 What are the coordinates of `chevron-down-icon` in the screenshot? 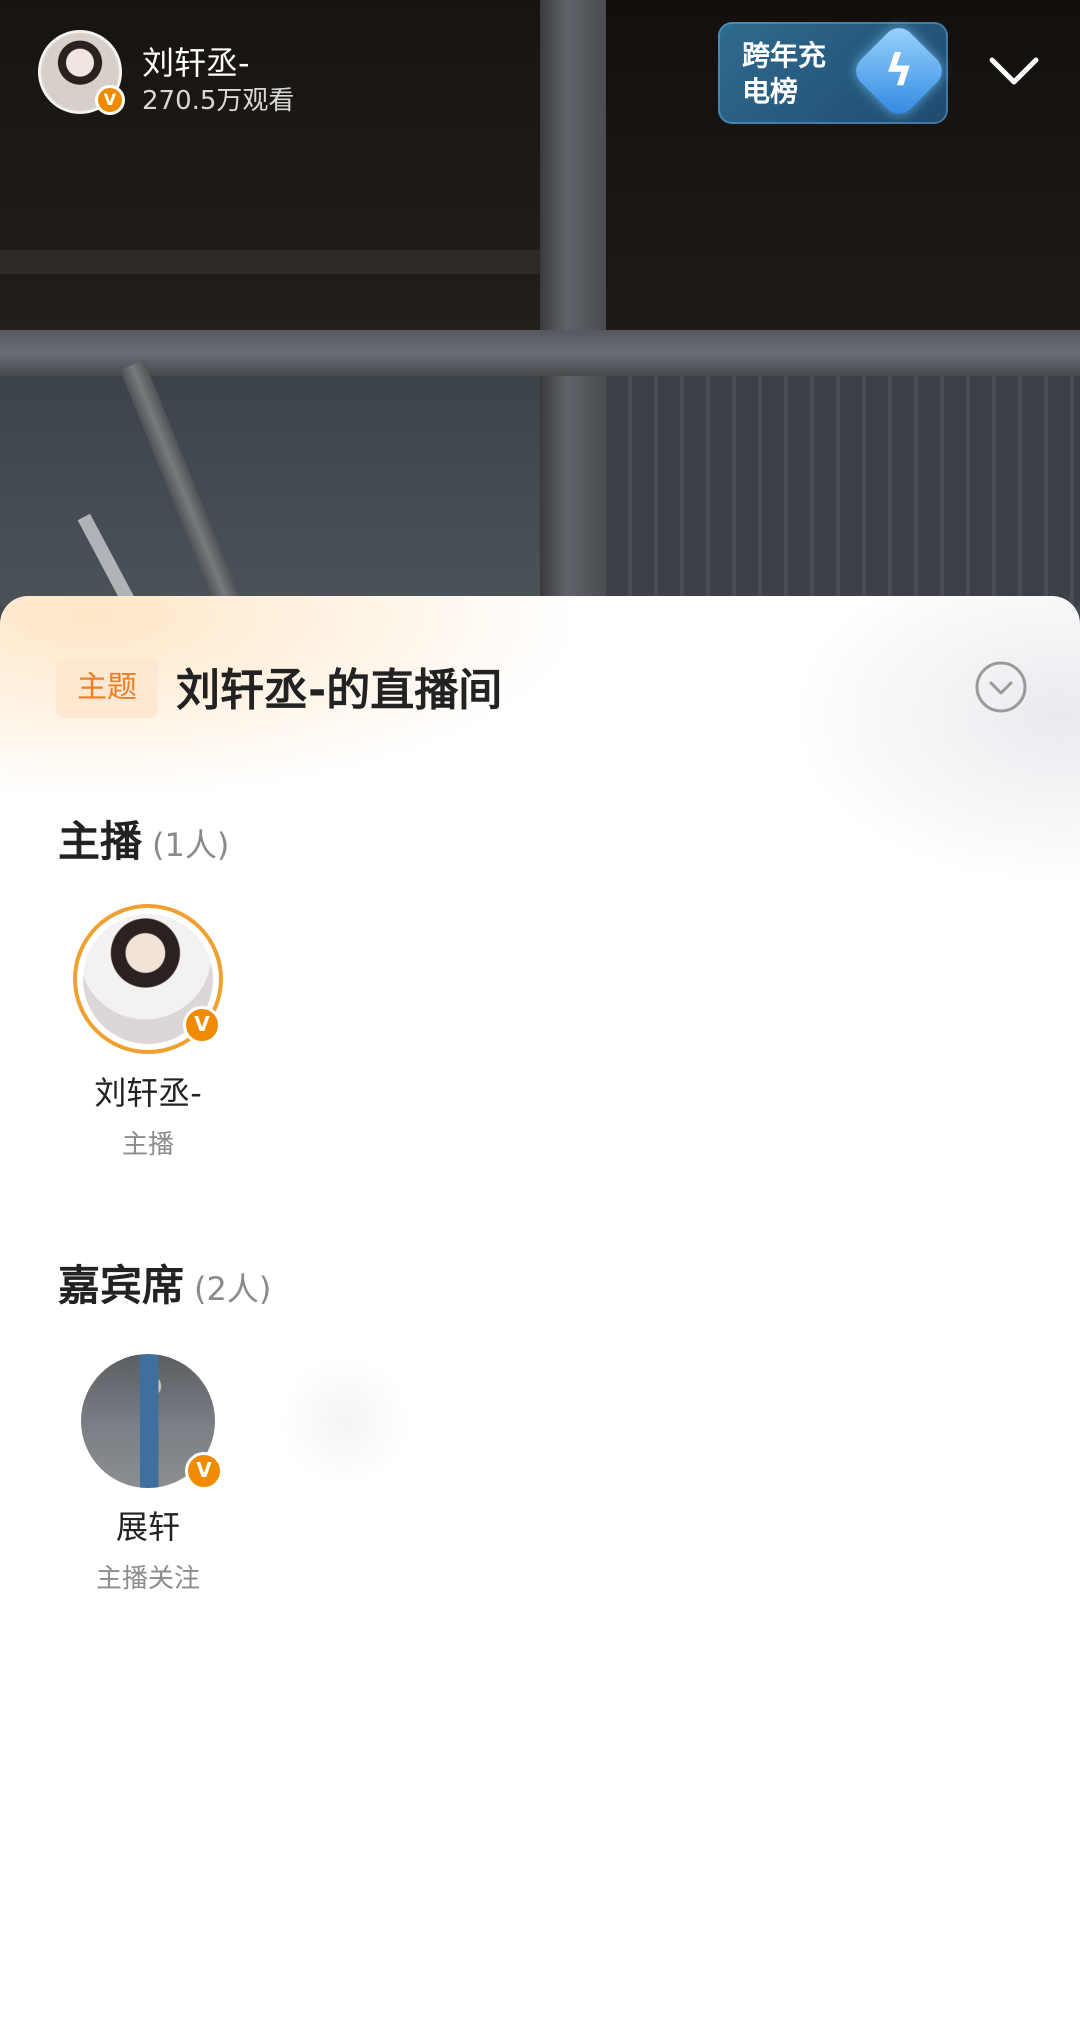 It's located at (1014, 72).